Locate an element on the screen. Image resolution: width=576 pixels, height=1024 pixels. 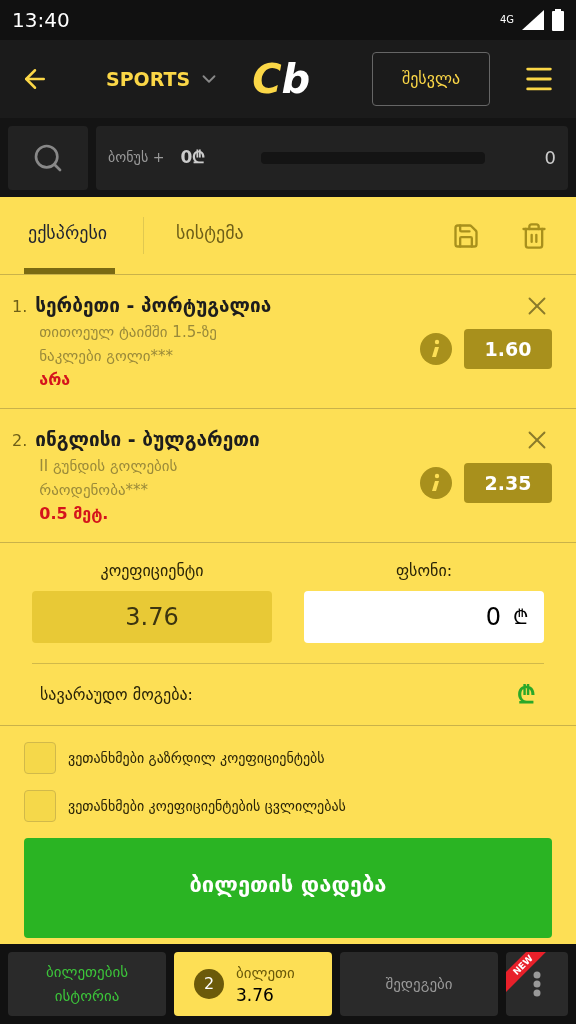
checkbox-label: ვეთანხმები გაზრდილ კოეფიციენტებს is located at coordinates (196, 758).